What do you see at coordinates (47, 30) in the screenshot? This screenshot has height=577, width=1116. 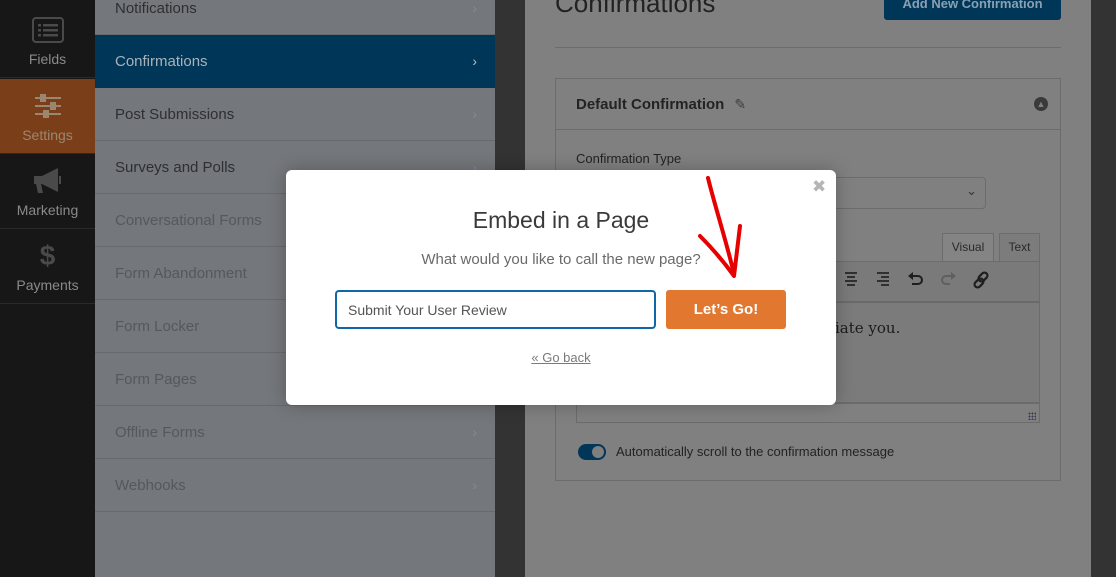 I see `fields-list-icon` at bounding box center [47, 30].